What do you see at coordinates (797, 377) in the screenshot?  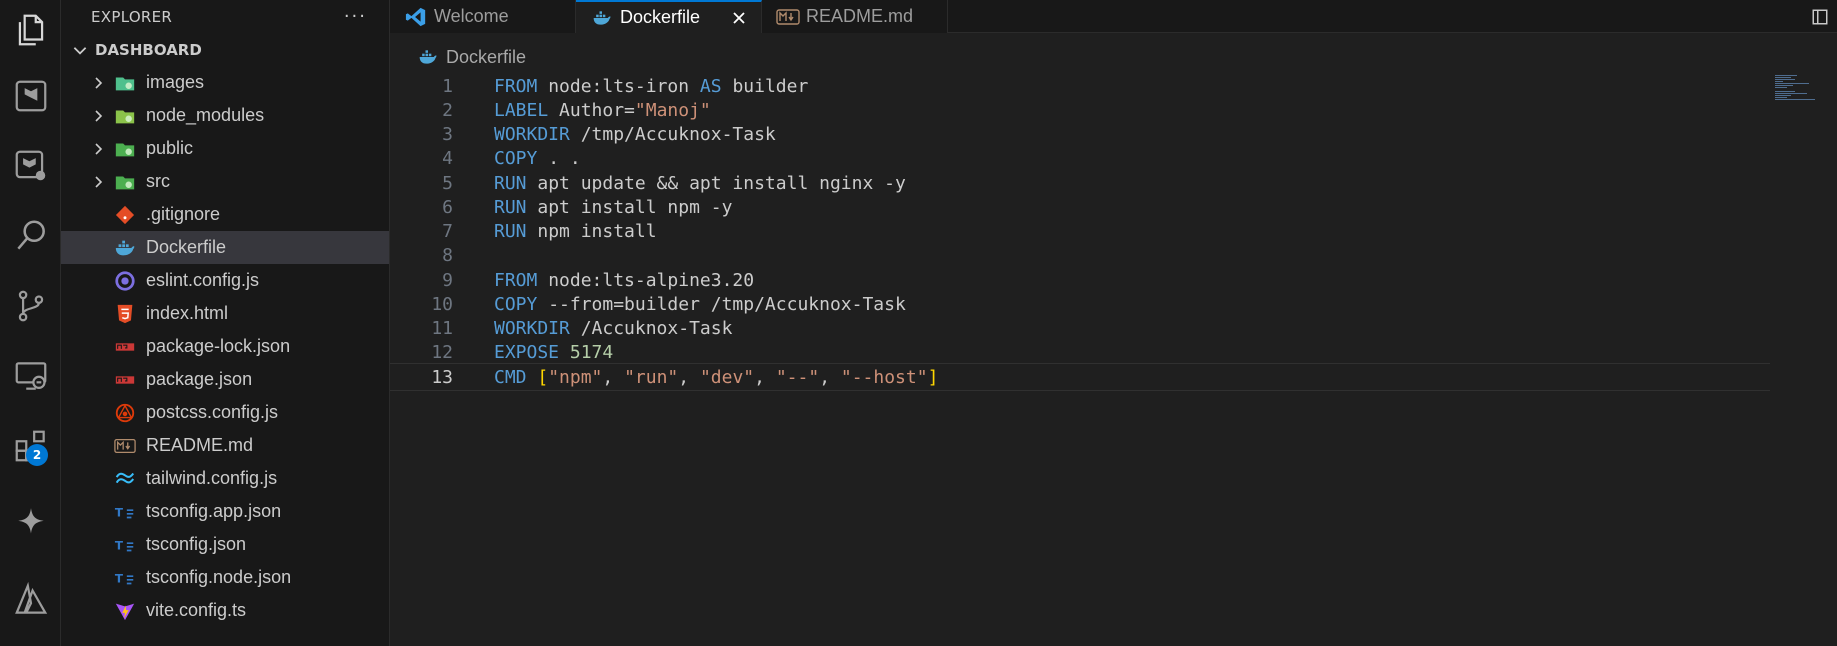 I see `code-token: "--"` at bounding box center [797, 377].